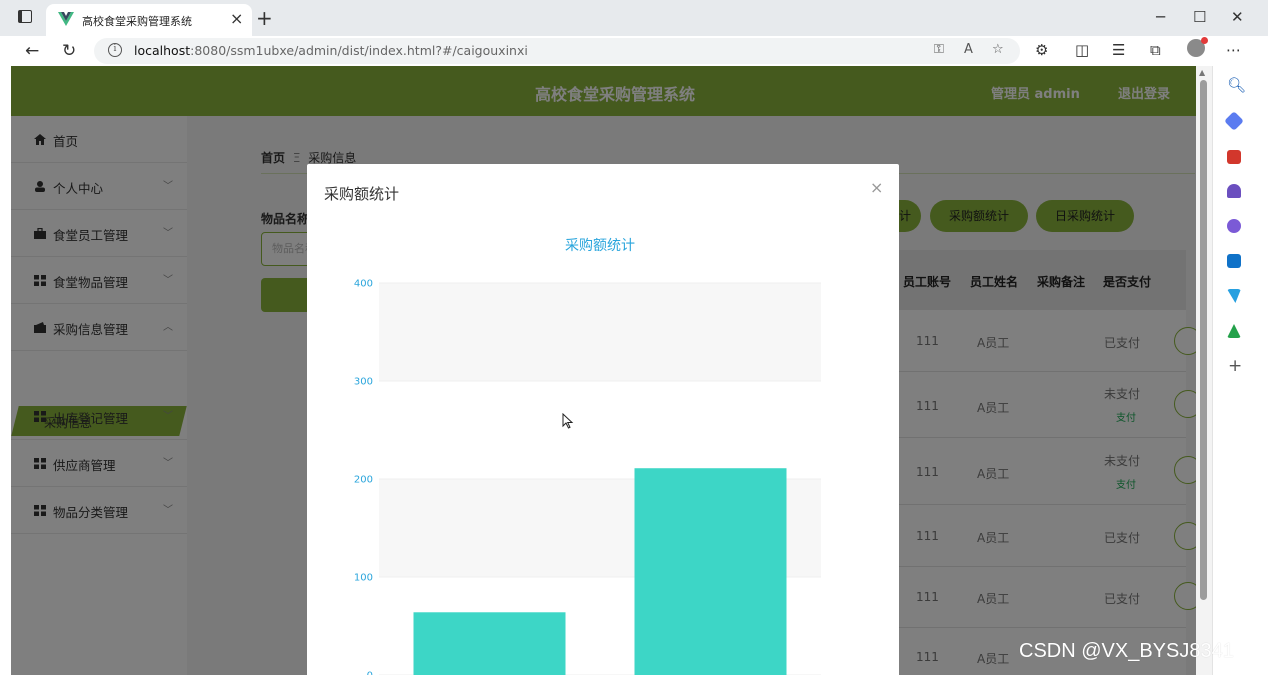  What do you see at coordinates (1202, 72) in the screenshot?
I see `scroll-up-icon: ▲` at bounding box center [1202, 72].